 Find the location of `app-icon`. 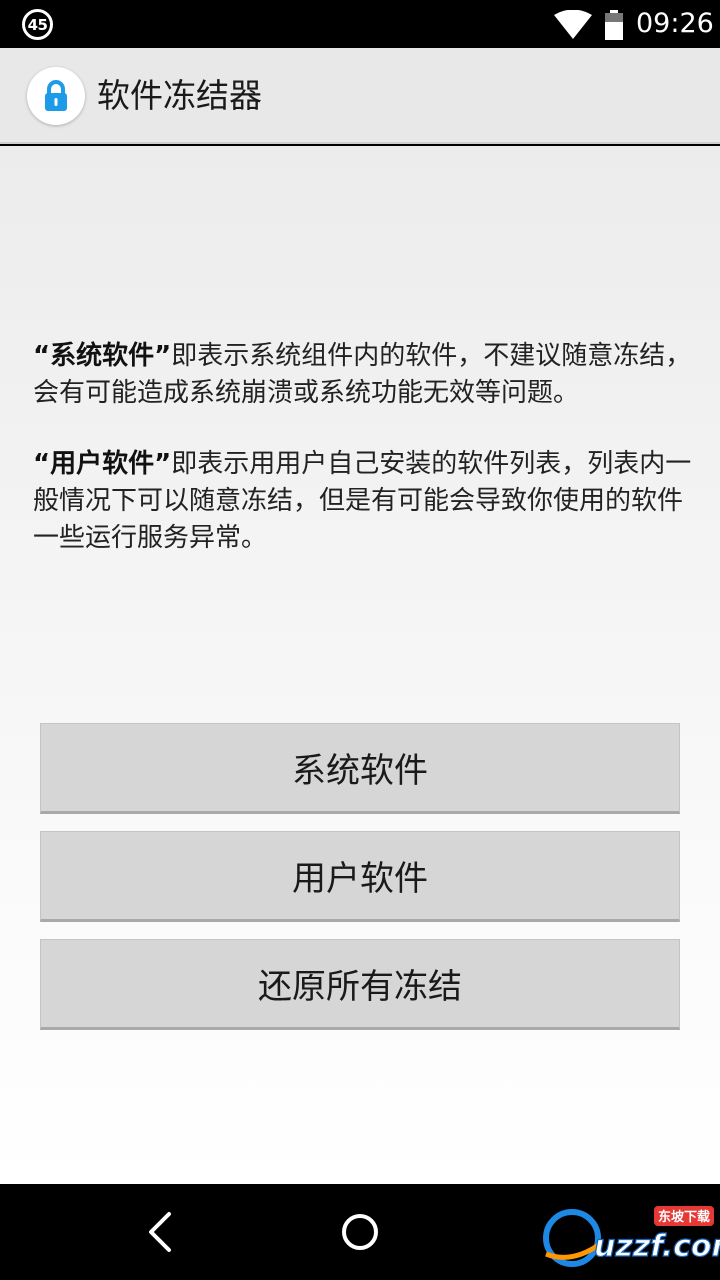

app-icon is located at coordinates (56, 96).